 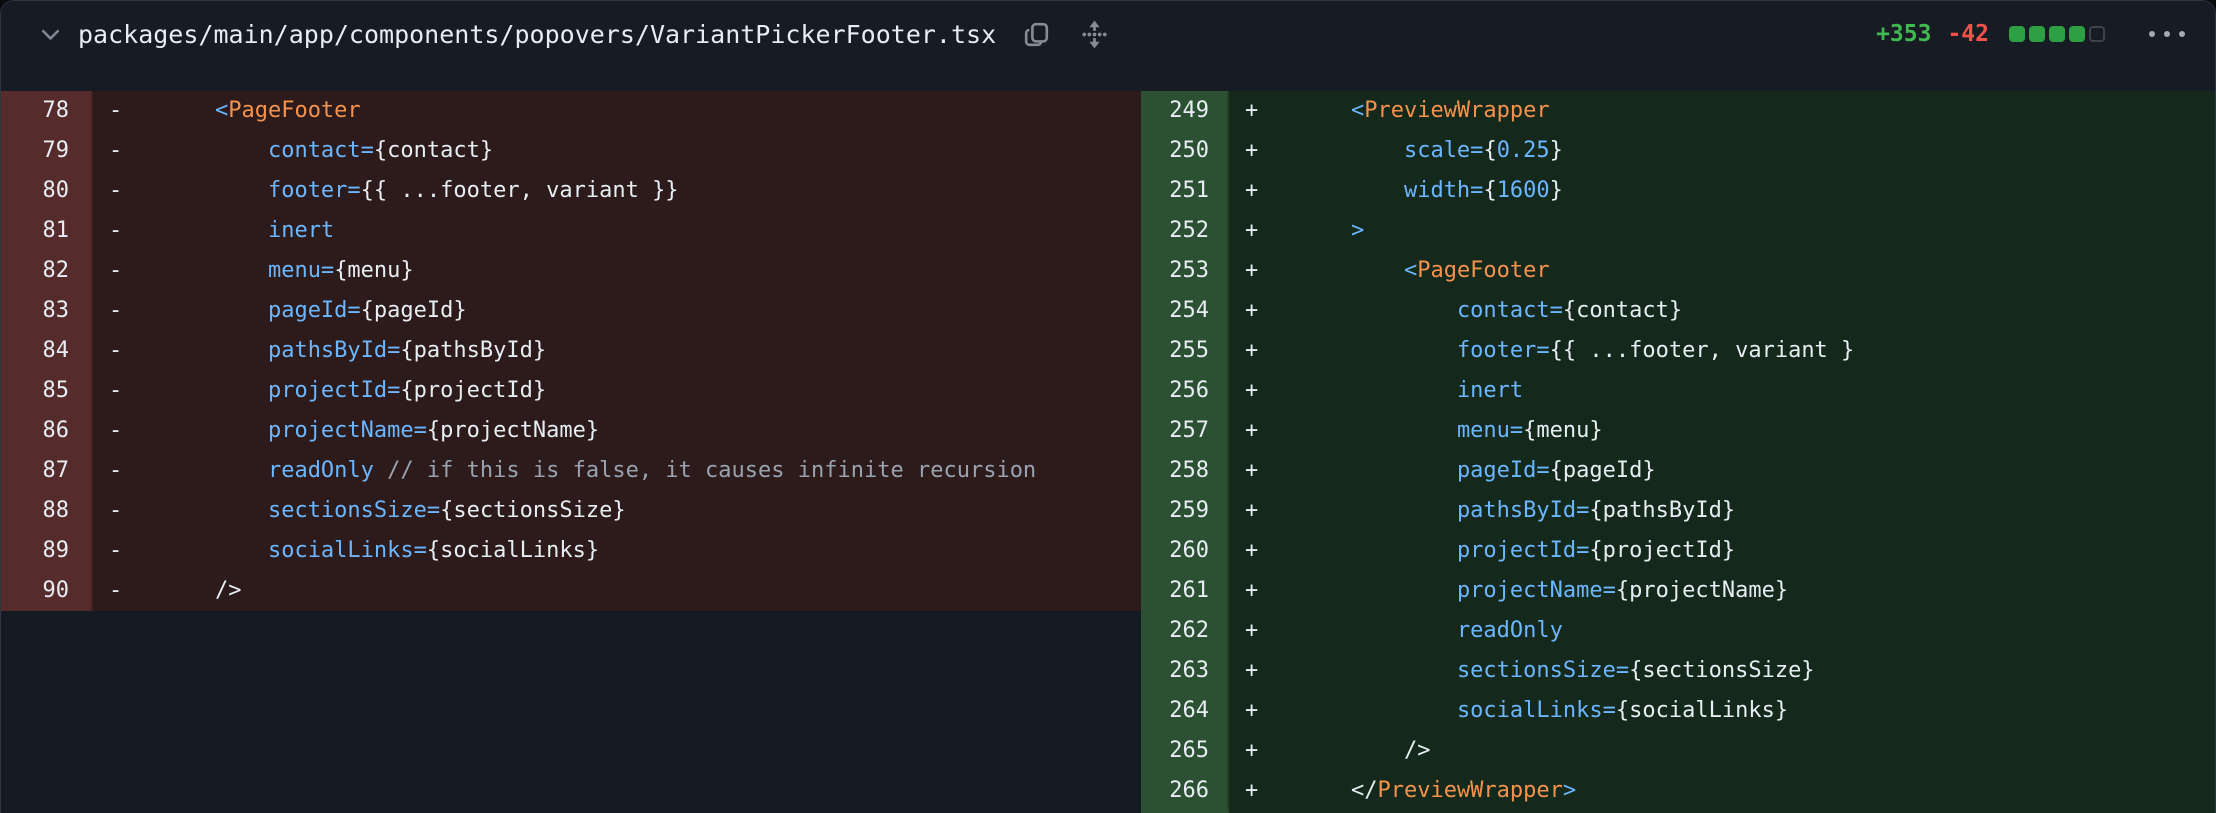 What do you see at coordinates (2057, 34) in the screenshot?
I see `change-blocks` at bounding box center [2057, 34].